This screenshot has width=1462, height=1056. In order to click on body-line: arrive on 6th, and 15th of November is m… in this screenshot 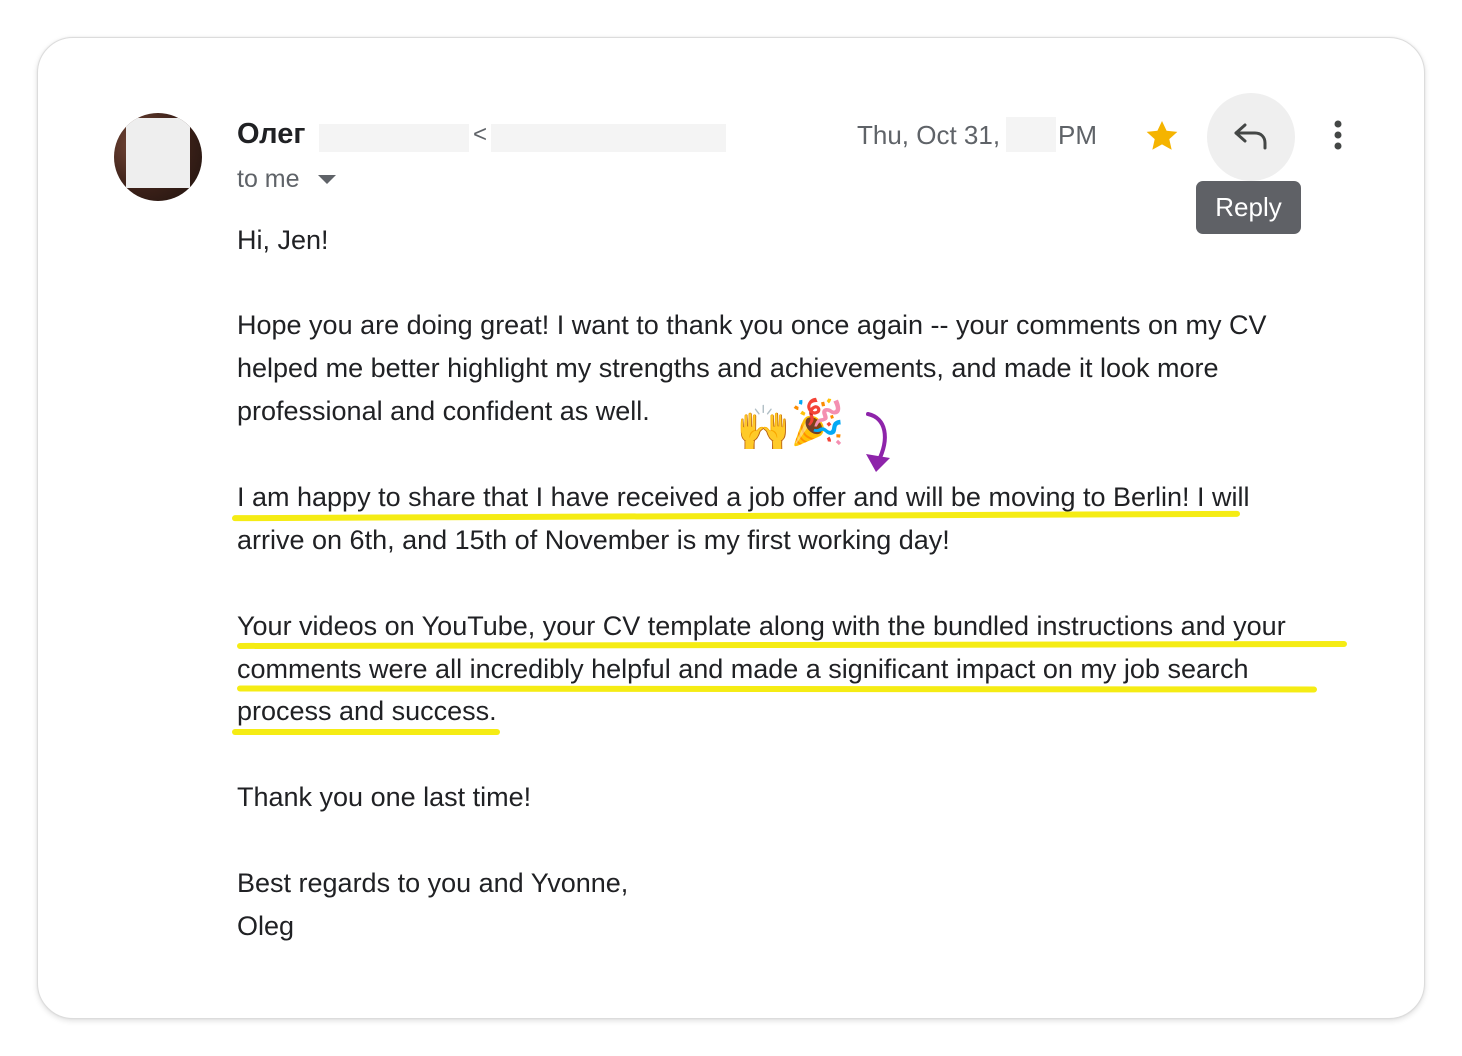, I will do `click(593, 540)`.